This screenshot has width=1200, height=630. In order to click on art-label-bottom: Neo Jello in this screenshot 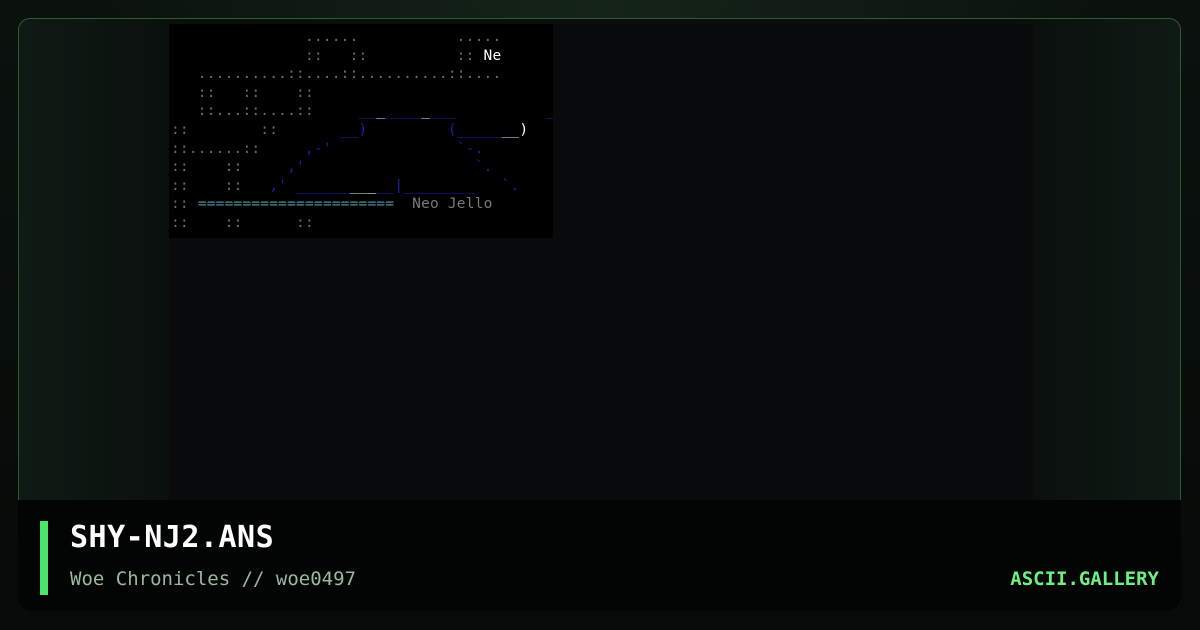, I will do `click(452, 204)`.